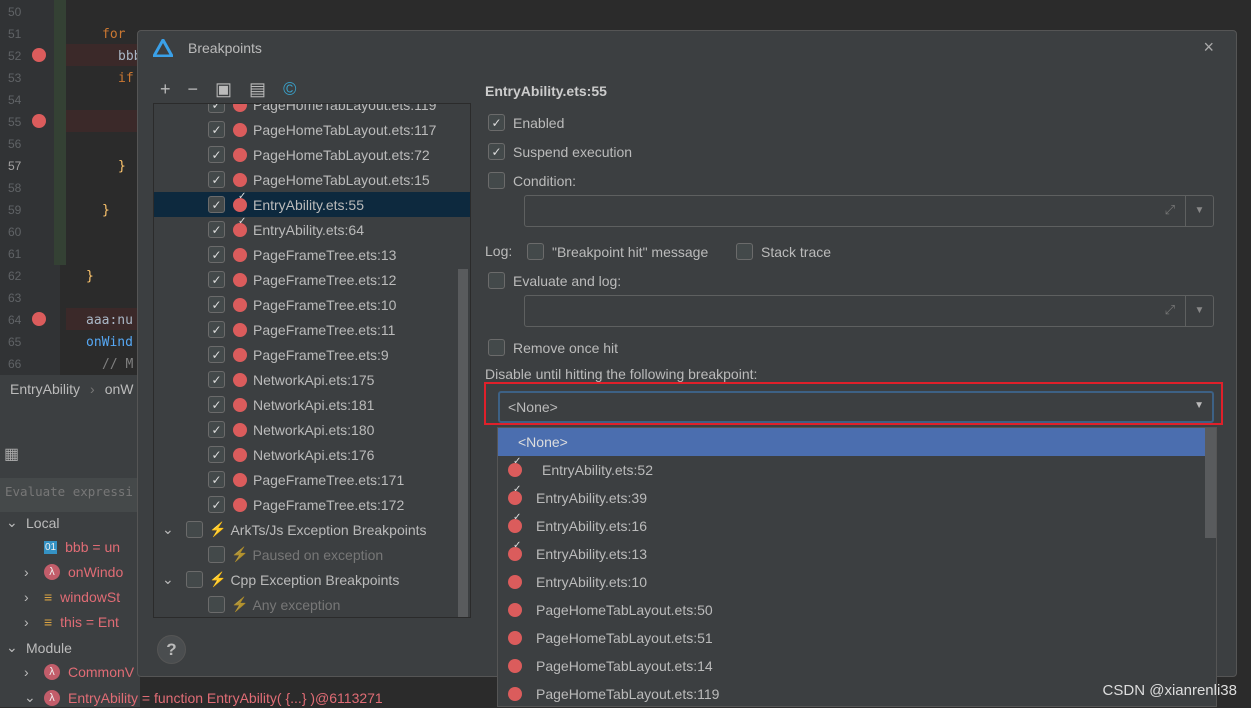 This screenshot has width=1251, height=708. Describe the element at coordinates (852, 526) in the screenshot. I see `dropdown-option: EntryAbility.ets:16` at that location.